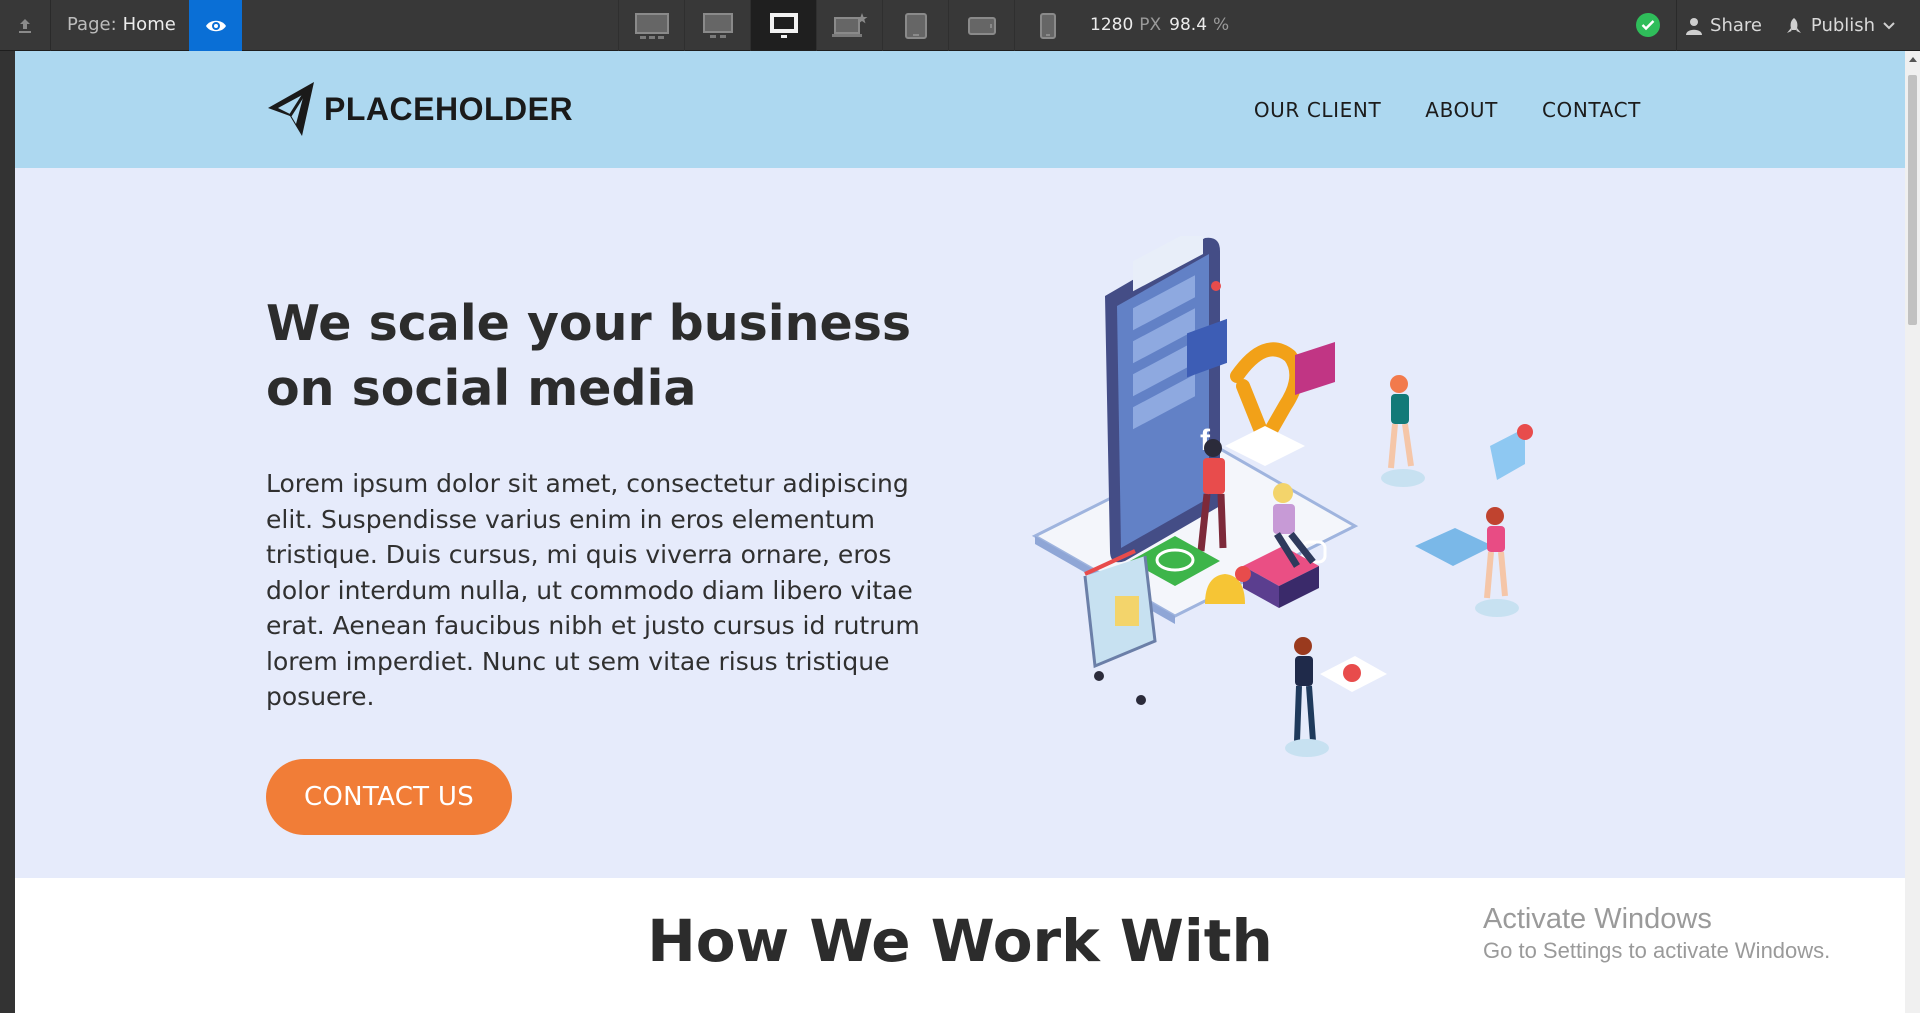  I want to click on canvas-gutter, so click(7, 532).